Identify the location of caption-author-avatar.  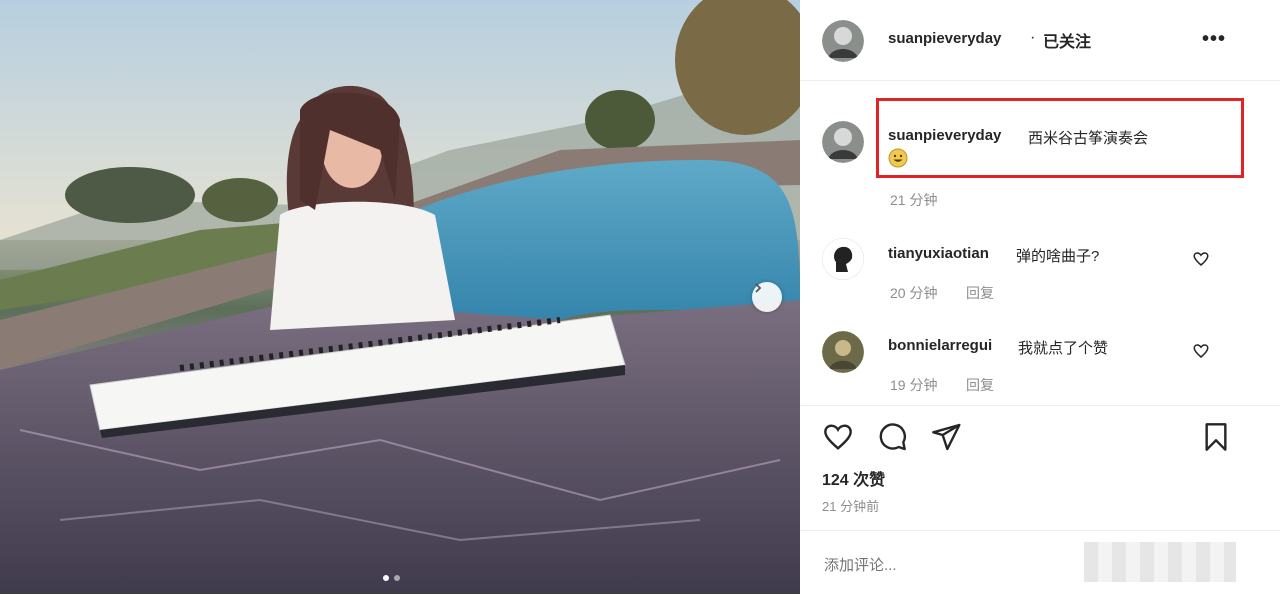
(843, 142).